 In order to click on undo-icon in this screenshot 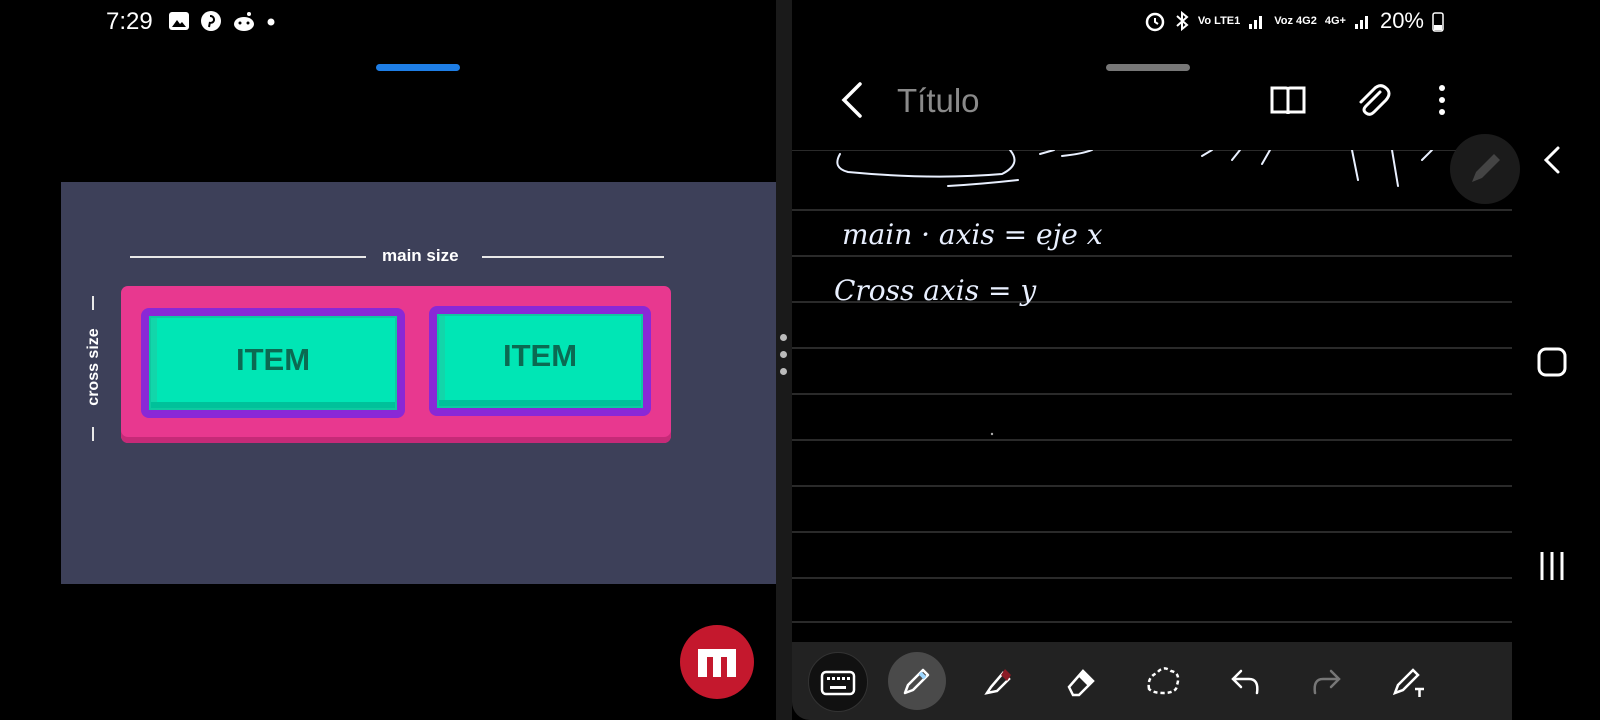, I will do `click(1245, 681)`.